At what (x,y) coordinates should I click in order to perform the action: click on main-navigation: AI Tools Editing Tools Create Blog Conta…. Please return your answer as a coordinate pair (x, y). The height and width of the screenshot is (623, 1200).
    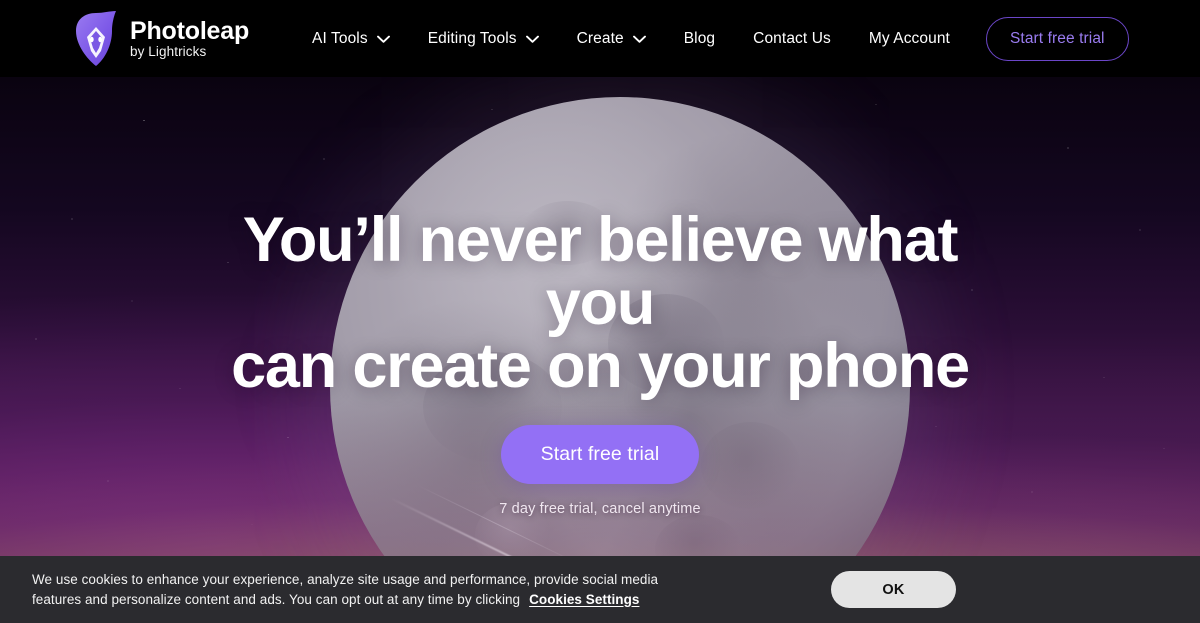
    Looking at the image, I should click on (711, 38).